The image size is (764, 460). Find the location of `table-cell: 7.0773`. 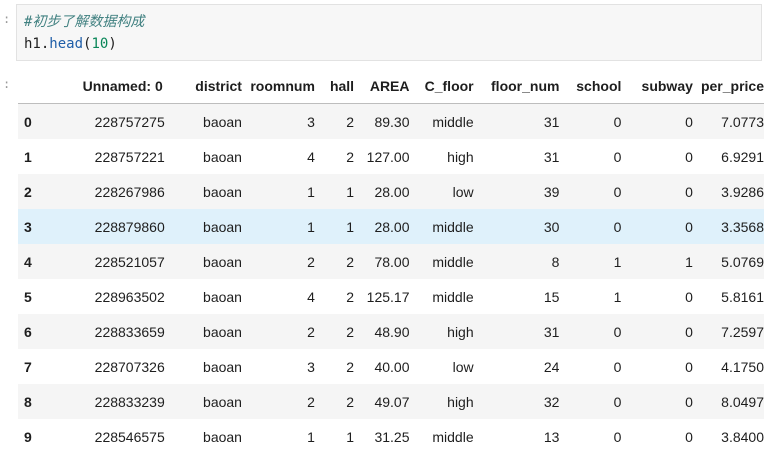

table-cell: 7.0773 is located at coordinates (742, 121).